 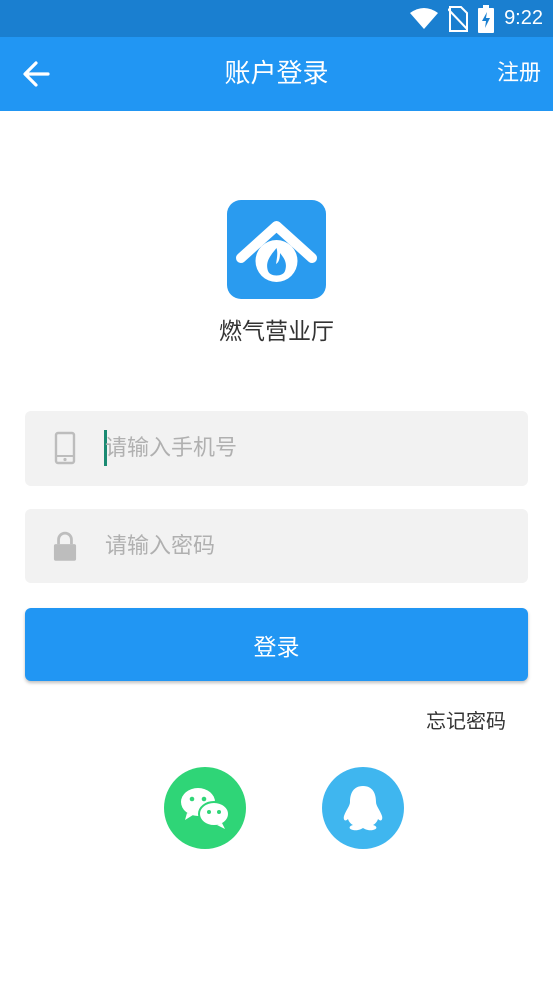 I want to click on password-input, so click(x=305, y=546).